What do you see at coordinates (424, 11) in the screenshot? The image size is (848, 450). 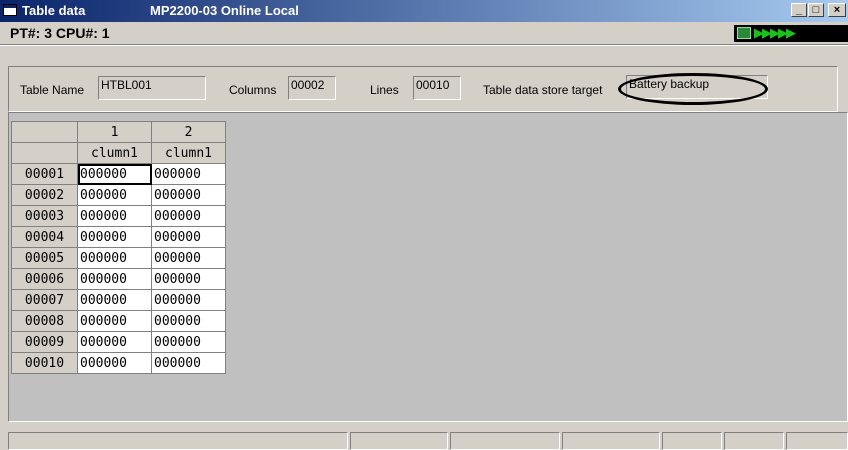 I see `title-bar: Table data MP2200-03 Online Local _ □ ×` at bounding box center [424, 11].